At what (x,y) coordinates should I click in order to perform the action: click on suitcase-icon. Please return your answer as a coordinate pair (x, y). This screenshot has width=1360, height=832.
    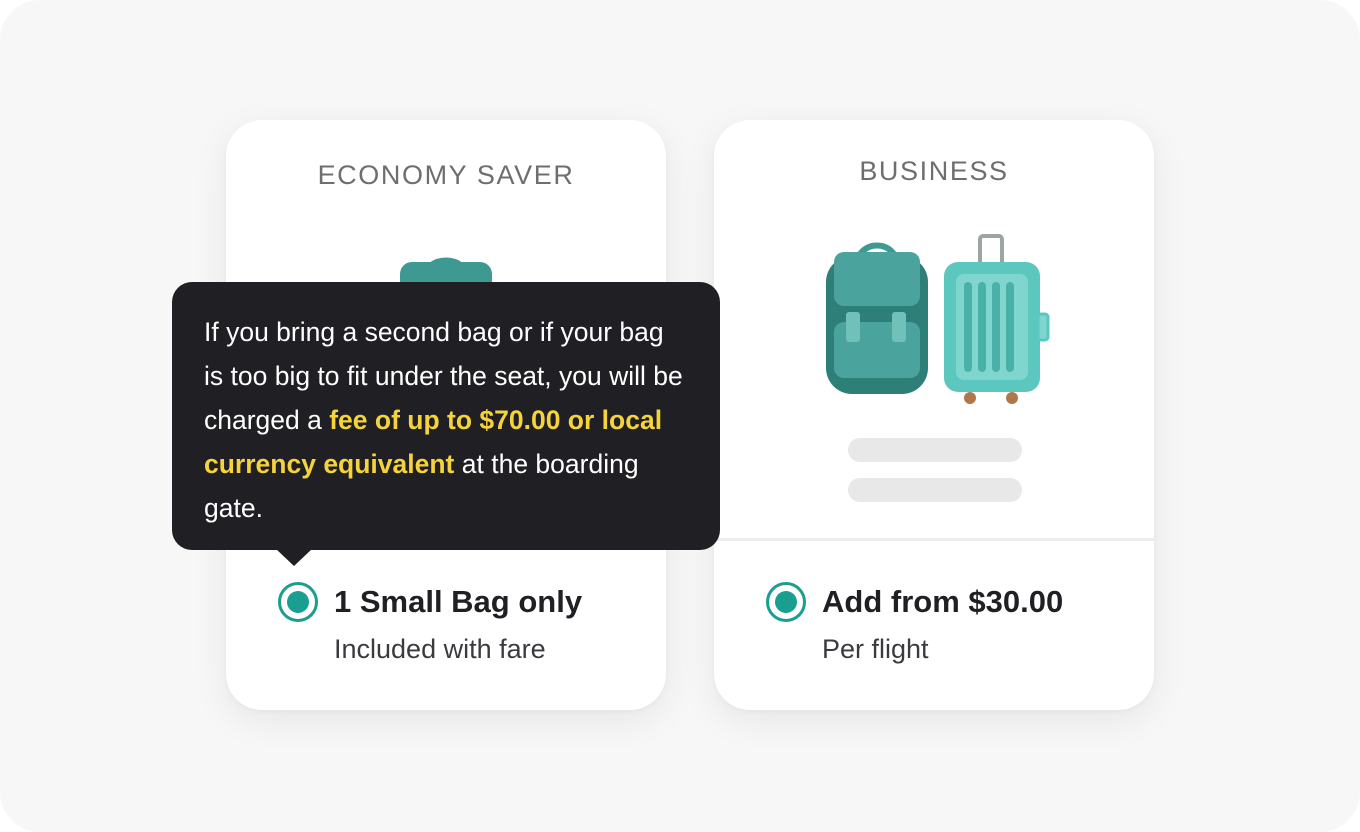
    Looking at the image, I should click on (997, 319).